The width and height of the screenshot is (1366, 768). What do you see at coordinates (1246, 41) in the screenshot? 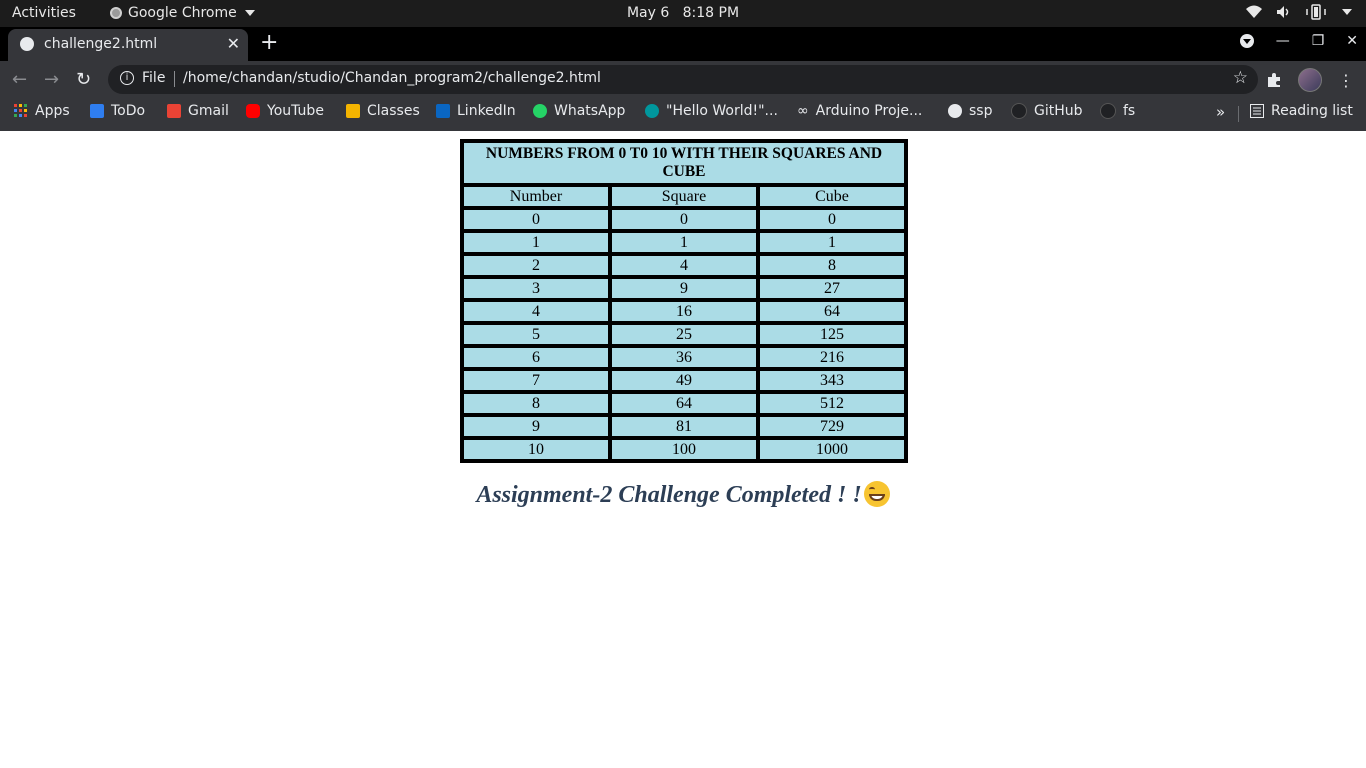
I see `tab-search-icon` at bounding box center [1246, 41].